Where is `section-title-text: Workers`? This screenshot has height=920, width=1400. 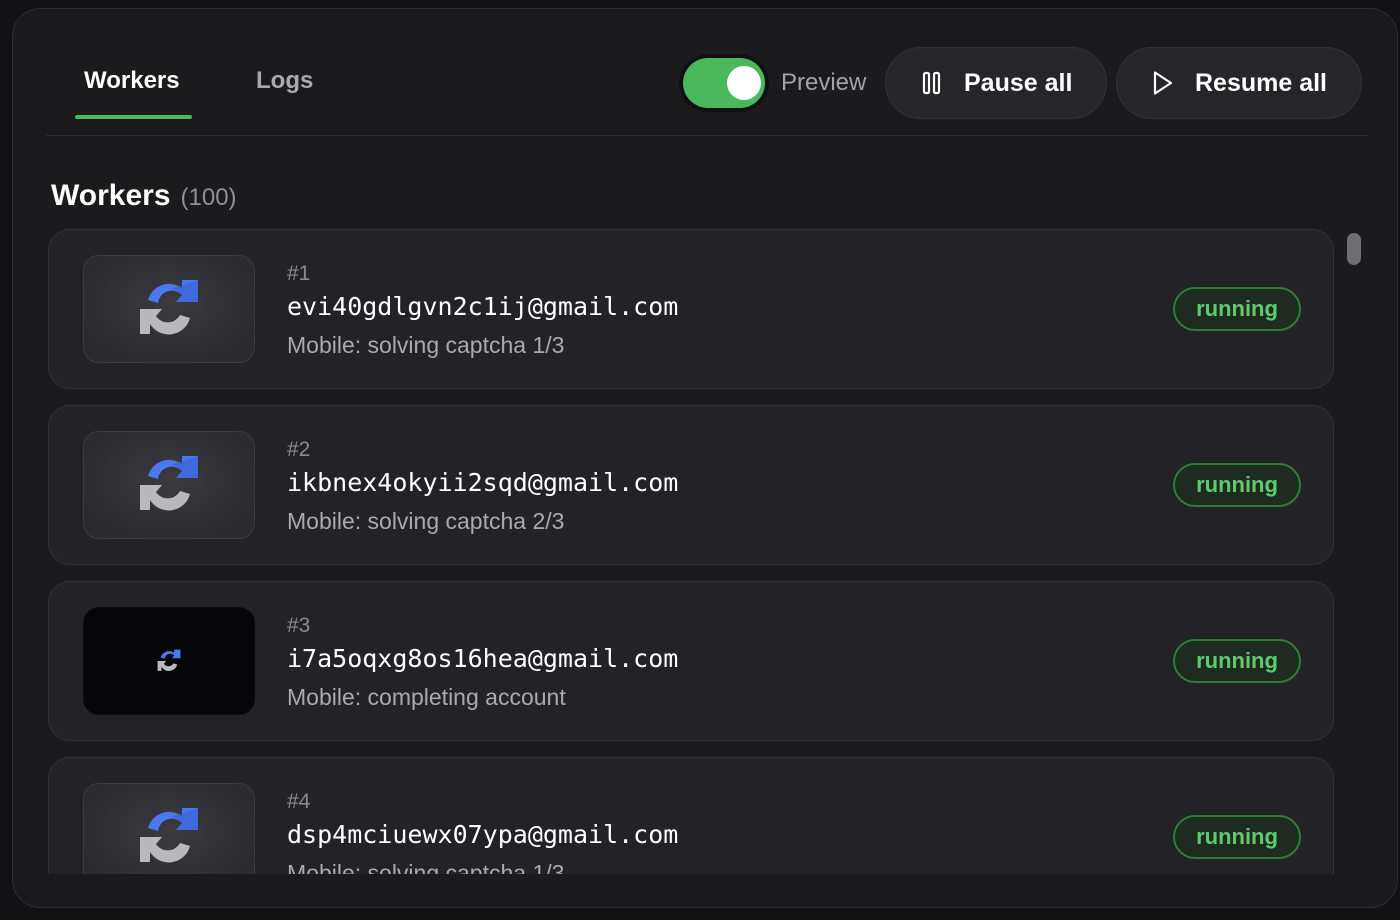 section-title-text: Workers is located at coordinates (111, 195).